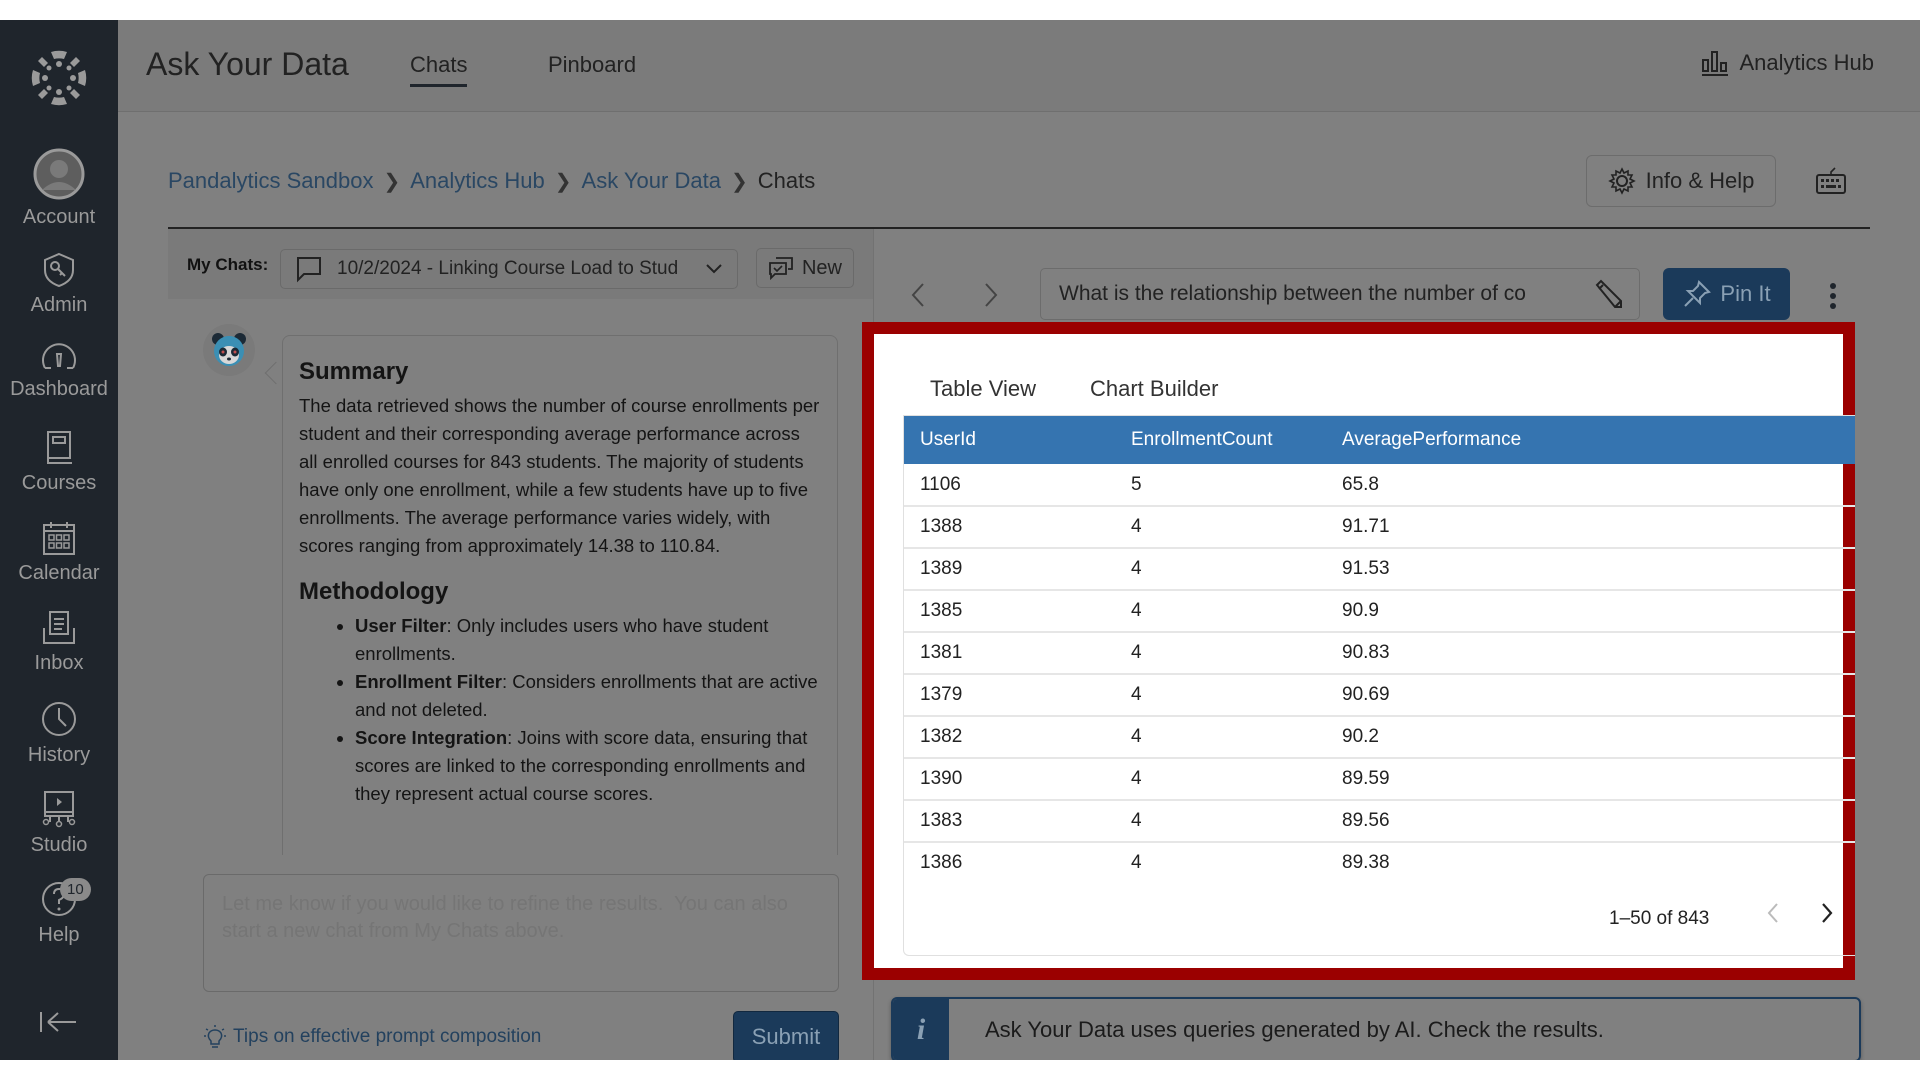 The image size is (1920, 1080). I want to click on canvas-logo-icon, so click(59, 78).